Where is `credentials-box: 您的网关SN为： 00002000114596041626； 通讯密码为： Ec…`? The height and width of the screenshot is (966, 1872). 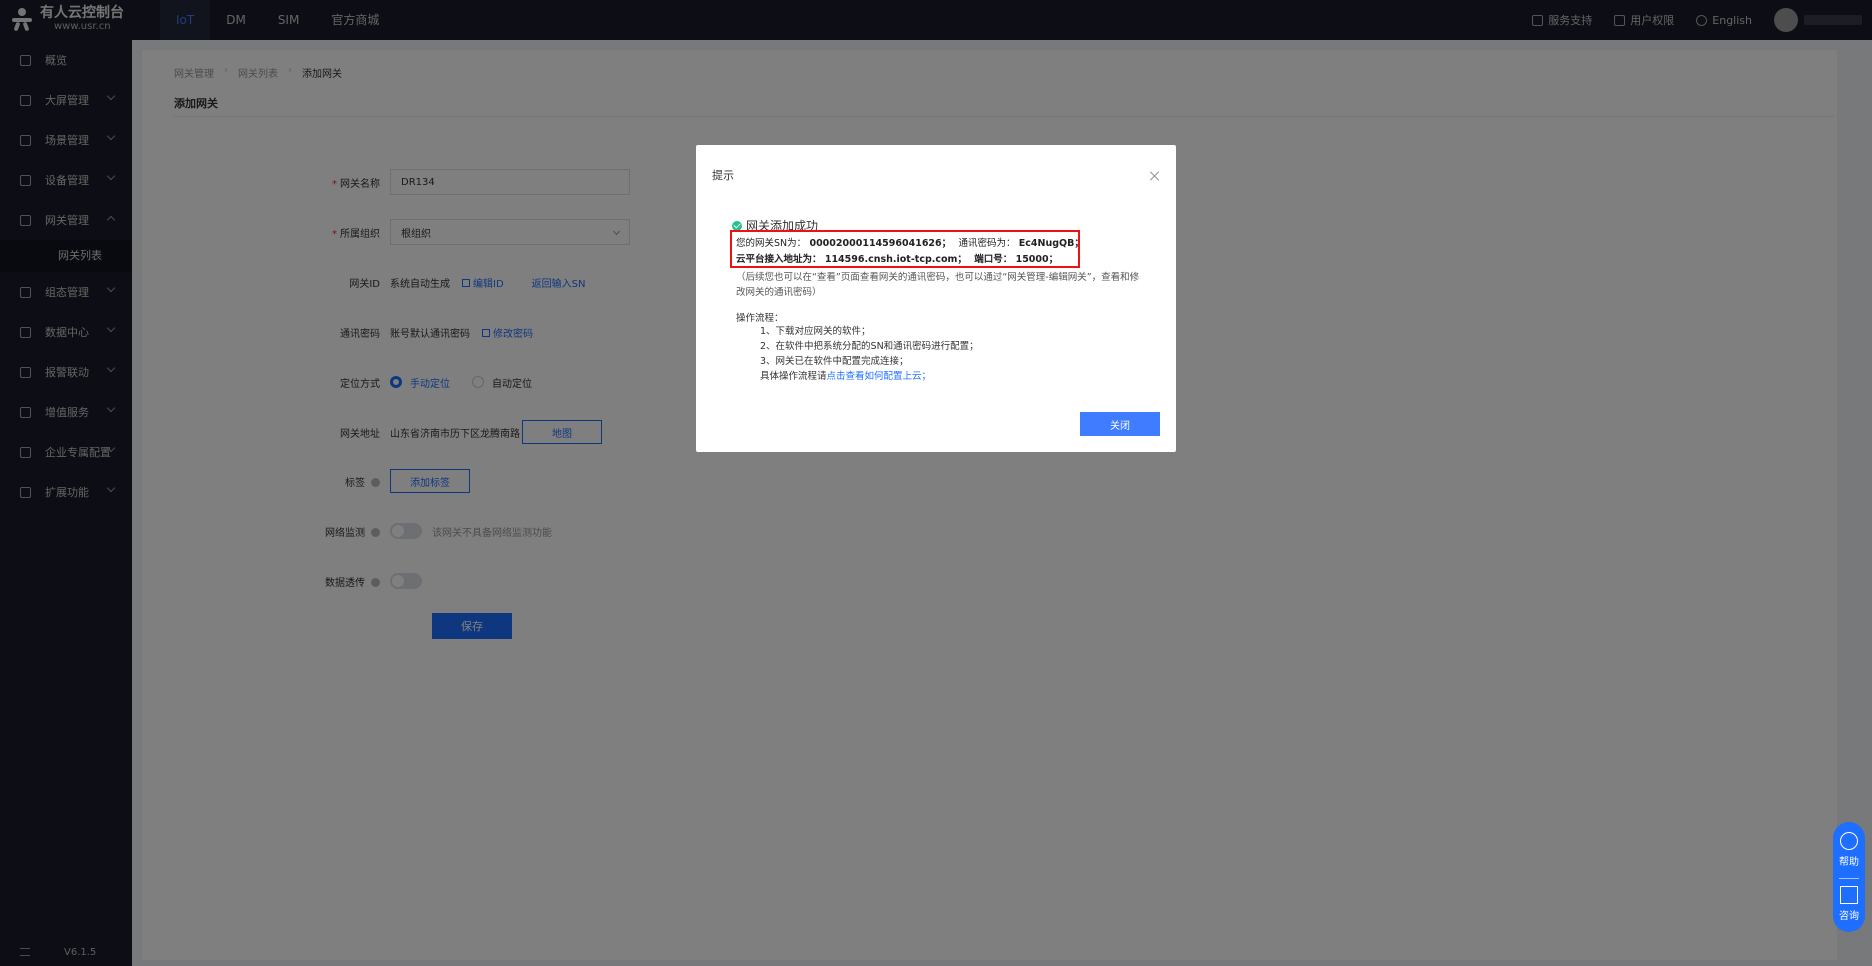 credentials-box: 您的网关SN为： 00002000114596041626； 通讯密码为： Ec… is located at coordinates (948, 249).